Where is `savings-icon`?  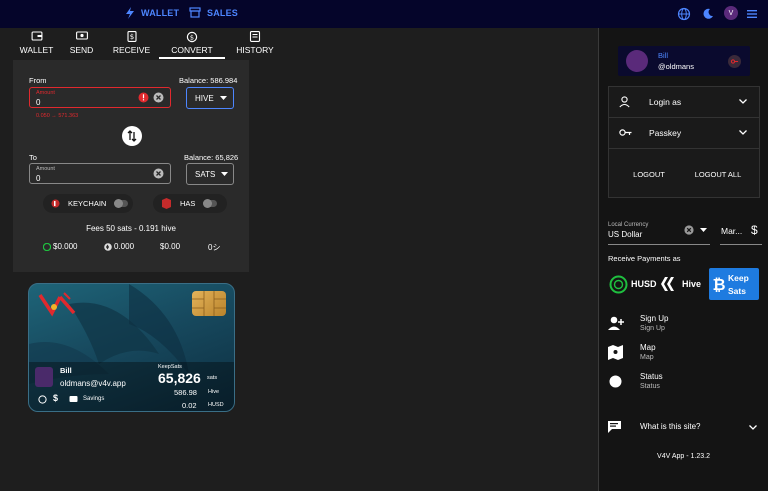 savings-icon is located at coordinates (73, 399).